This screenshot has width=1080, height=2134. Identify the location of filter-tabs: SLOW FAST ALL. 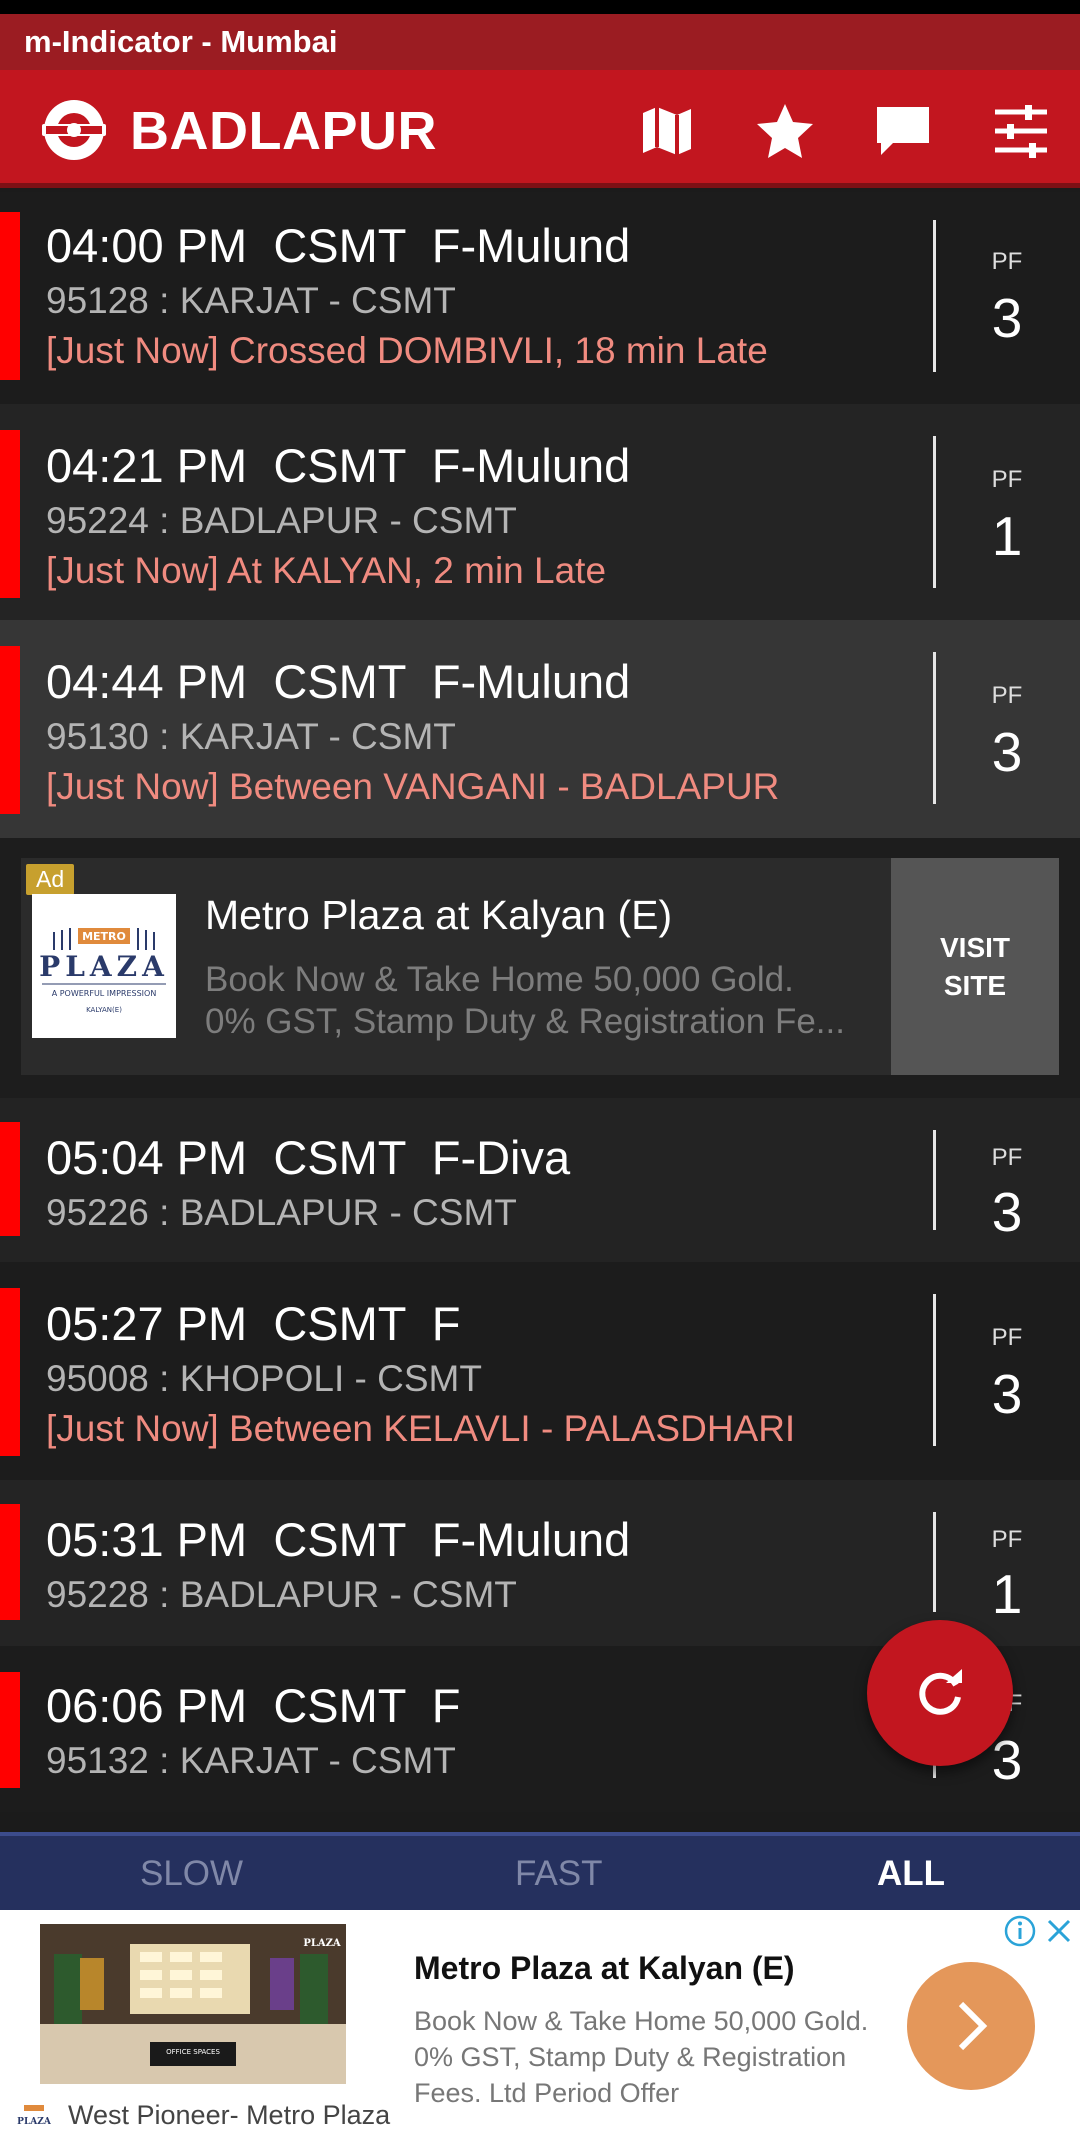
(540, 1871).